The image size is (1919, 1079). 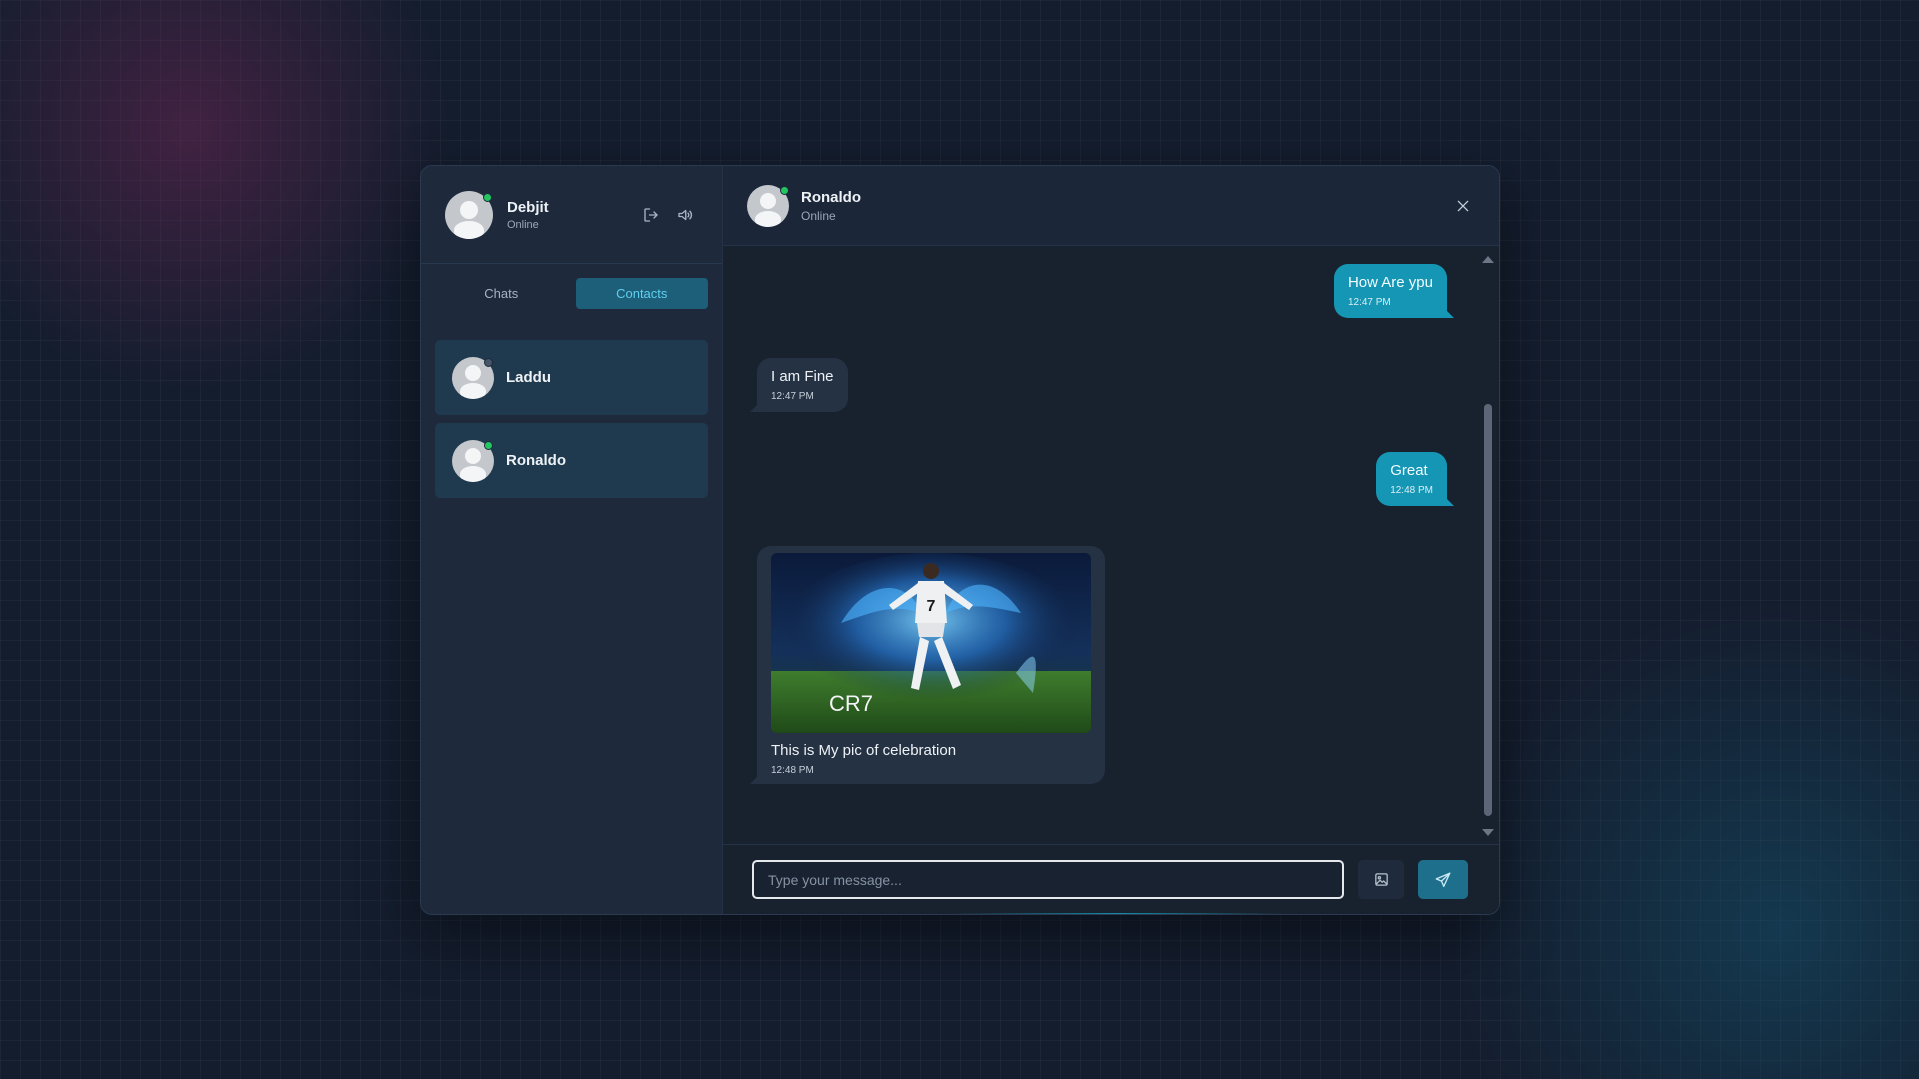 I want to click on scroll-down-arrow-icon, so click(x=1488, y=832).